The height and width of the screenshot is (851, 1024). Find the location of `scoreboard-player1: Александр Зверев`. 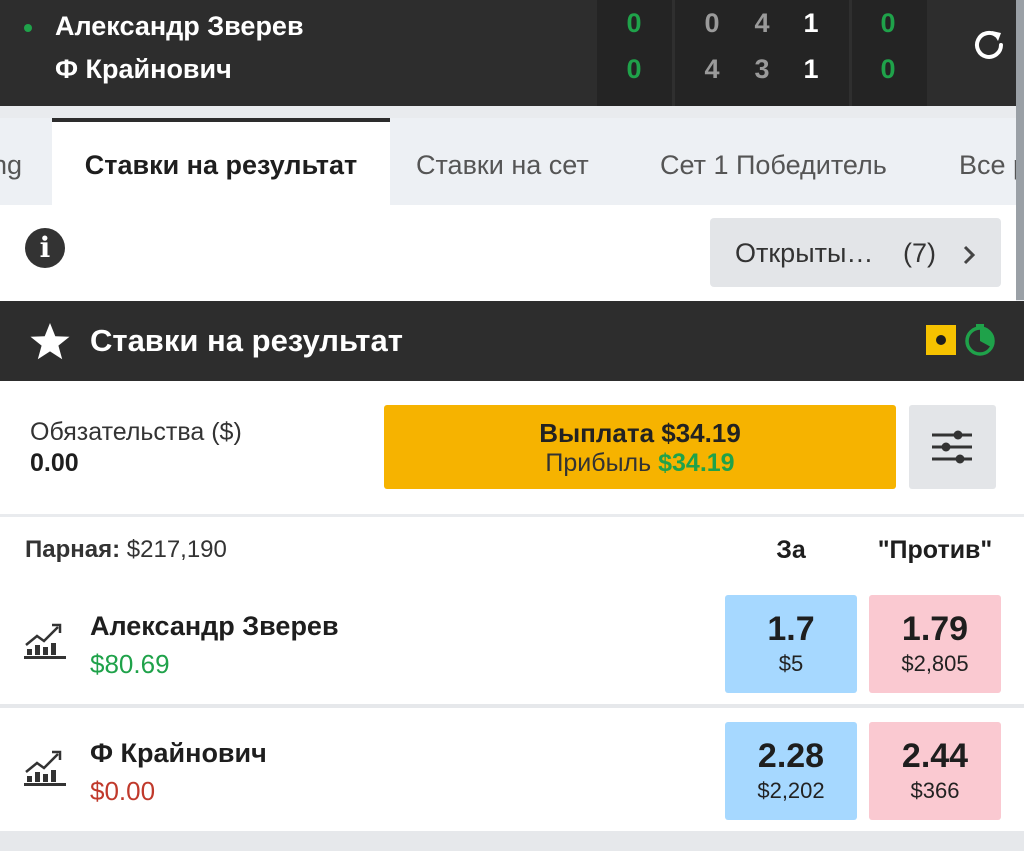

scoreboard-player1: Александр Зверев is located at coordinates (179, 26).